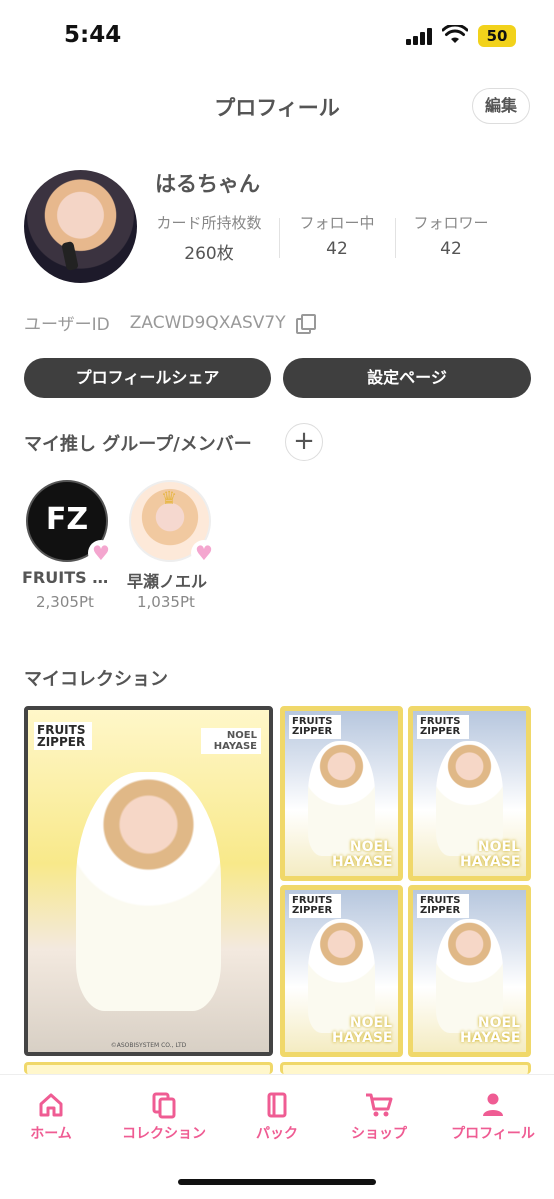 The image size is (554, 1199). I want to click on oshi-points: 1,035Pt, so click(166, 602).